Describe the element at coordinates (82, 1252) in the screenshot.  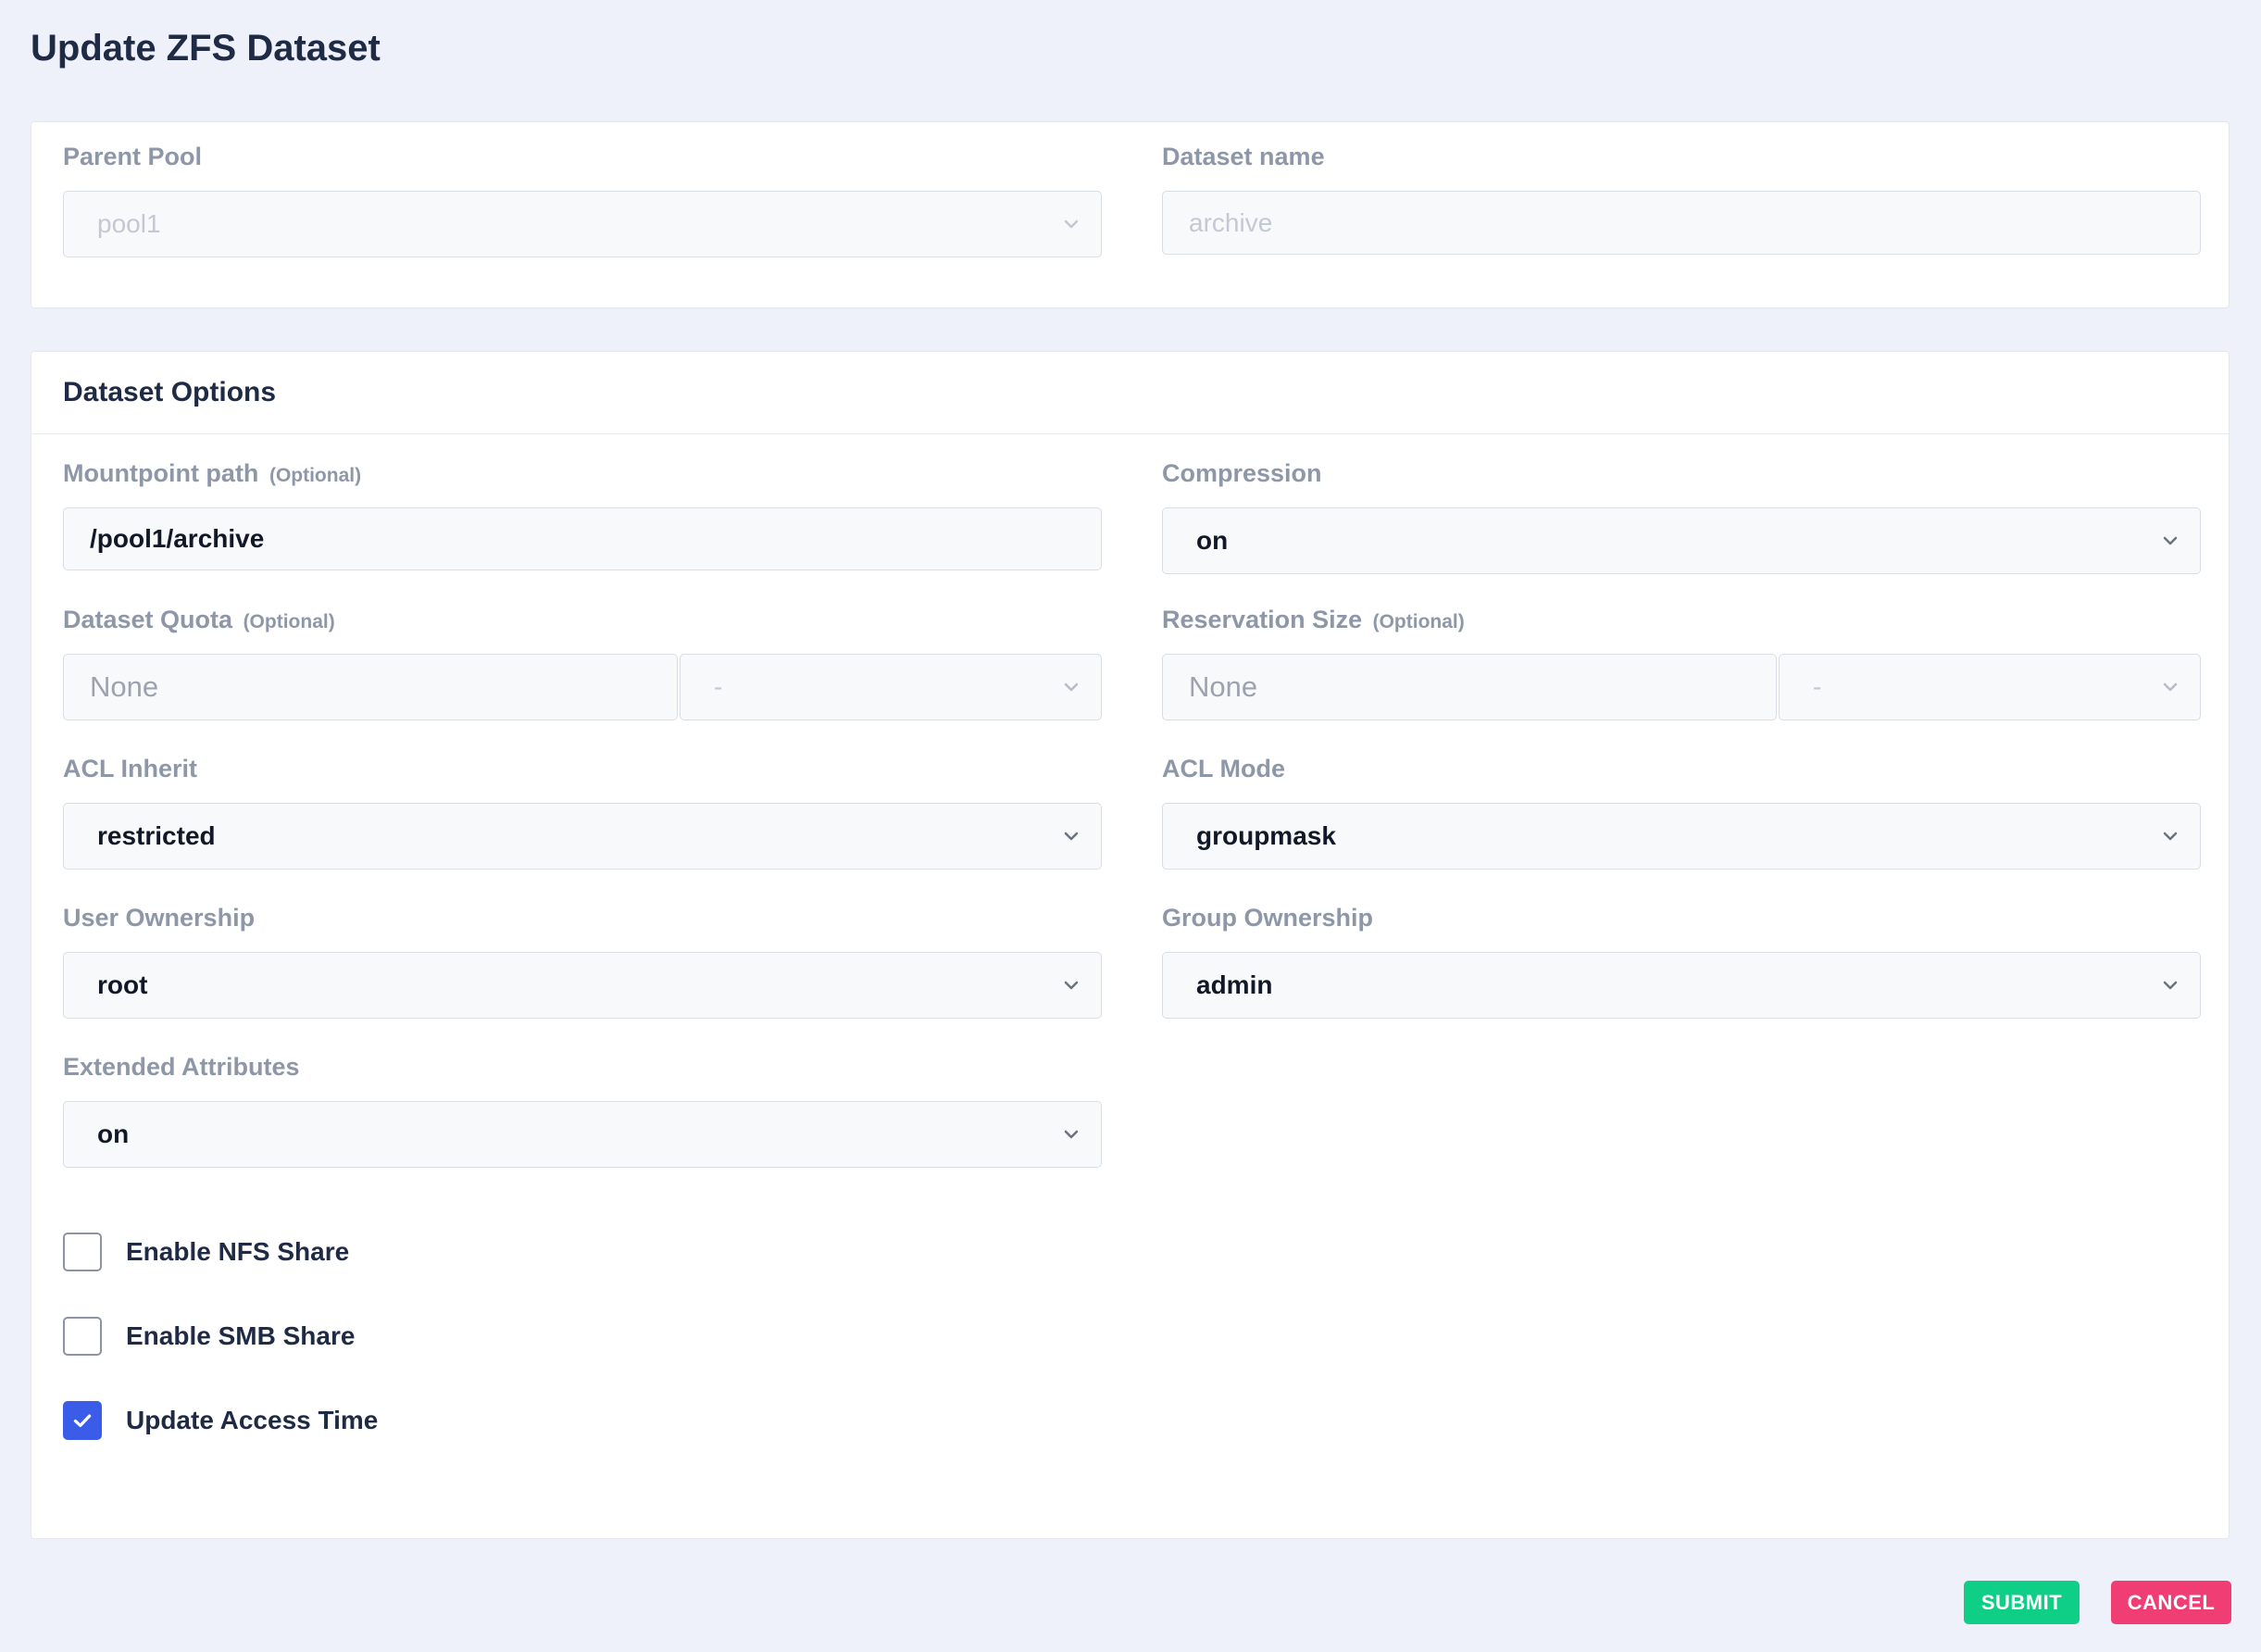
I see `enable-nfs-share-checkbox` at that location.